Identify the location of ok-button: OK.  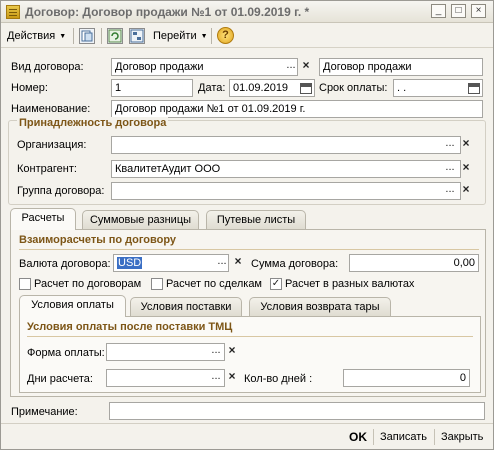
(358, 437).